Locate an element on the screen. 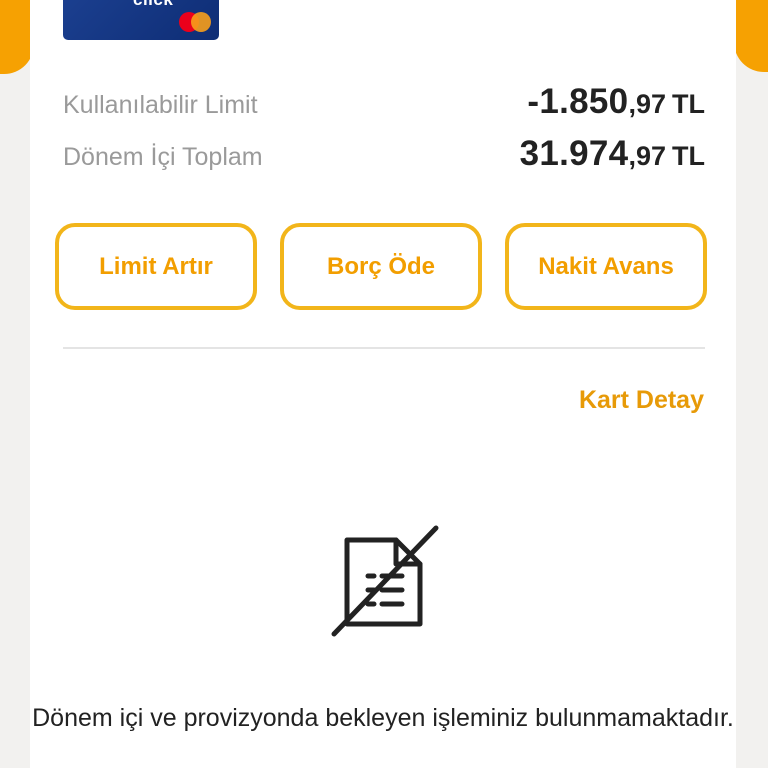  period-total-row: Dönem İçi Toplam 31.974,97 TL is located at coordinates (384, 154).